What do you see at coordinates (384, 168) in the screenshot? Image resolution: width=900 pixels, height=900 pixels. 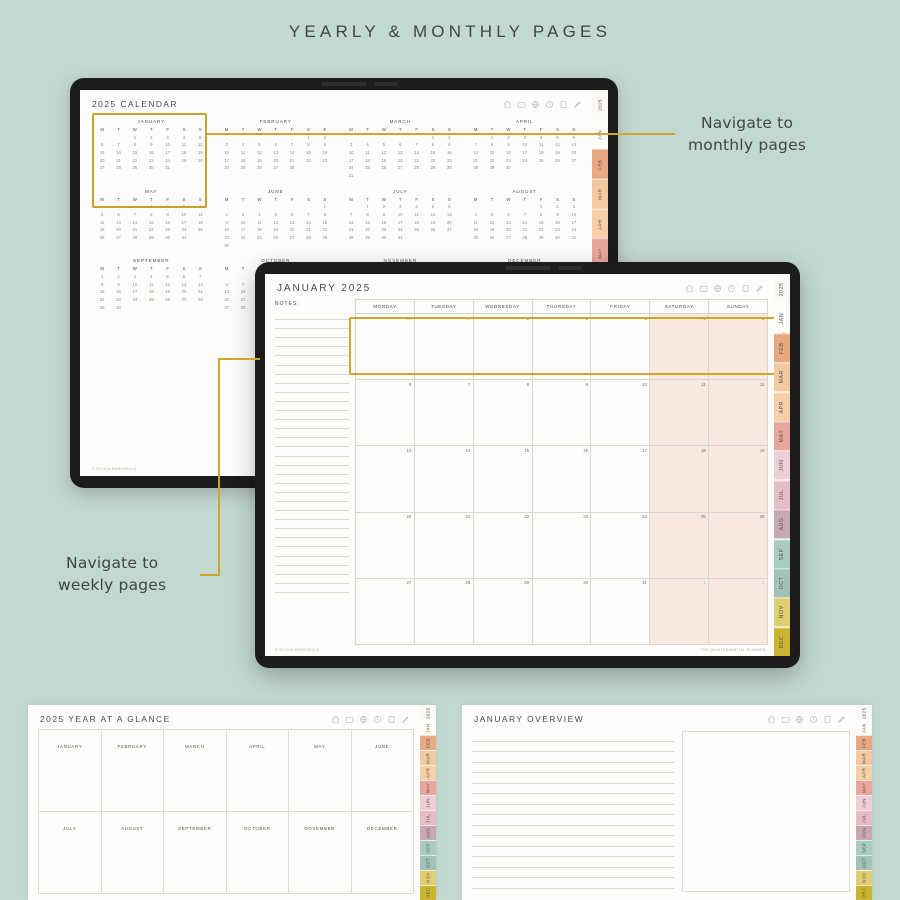 I see `mini-day: 26` at bounding box center [384, 168].